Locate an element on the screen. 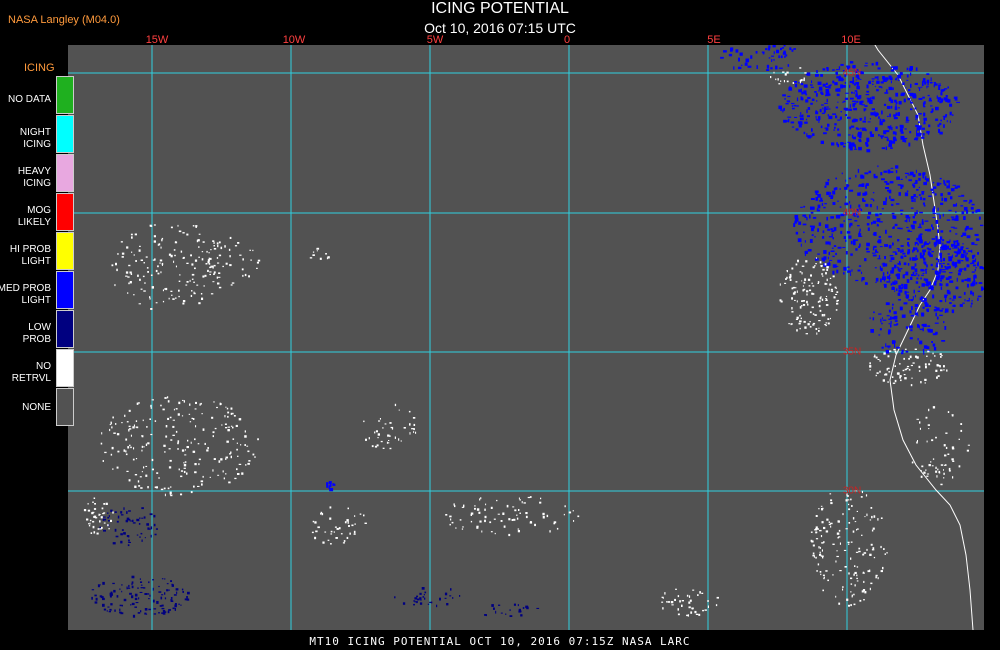  legend-item-heavy-icing: HEAVY ICING is located at coordinates (38, 173).